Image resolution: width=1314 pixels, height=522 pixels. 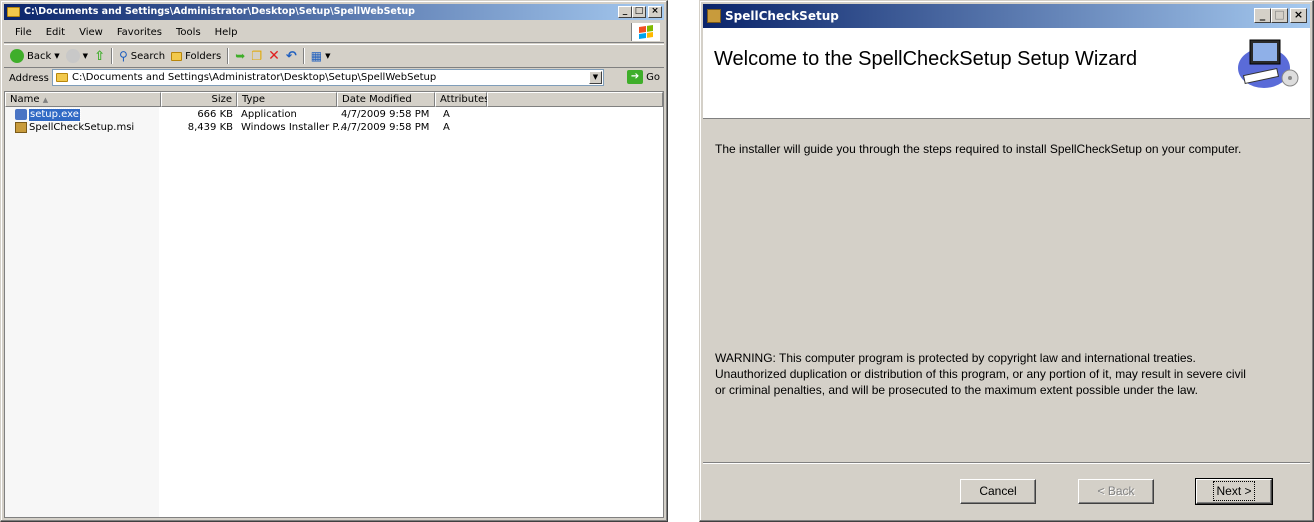 What do you see at coordinates (23, 32) in the screenshot?
I see `menu-file: File` at bounding box center [23, 32].